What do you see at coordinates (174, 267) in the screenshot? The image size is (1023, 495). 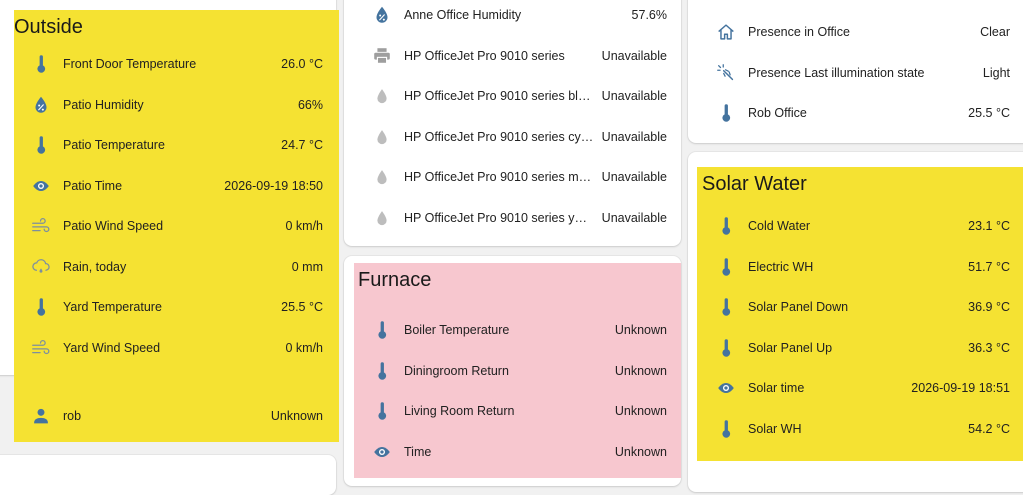 I see `entity-row: Rain, today 0 mm` at bounding box center [174, 267].